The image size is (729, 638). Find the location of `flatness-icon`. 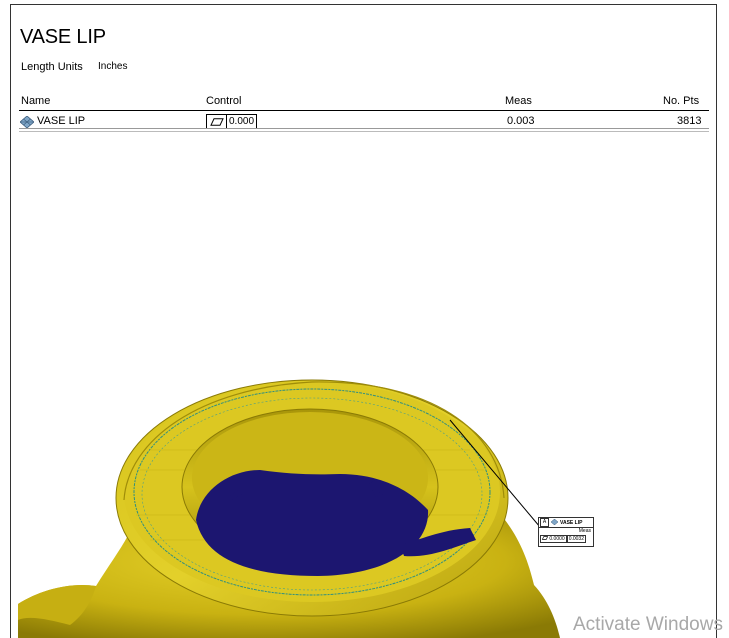

flatness-icon is located at coordinates (545, 538).